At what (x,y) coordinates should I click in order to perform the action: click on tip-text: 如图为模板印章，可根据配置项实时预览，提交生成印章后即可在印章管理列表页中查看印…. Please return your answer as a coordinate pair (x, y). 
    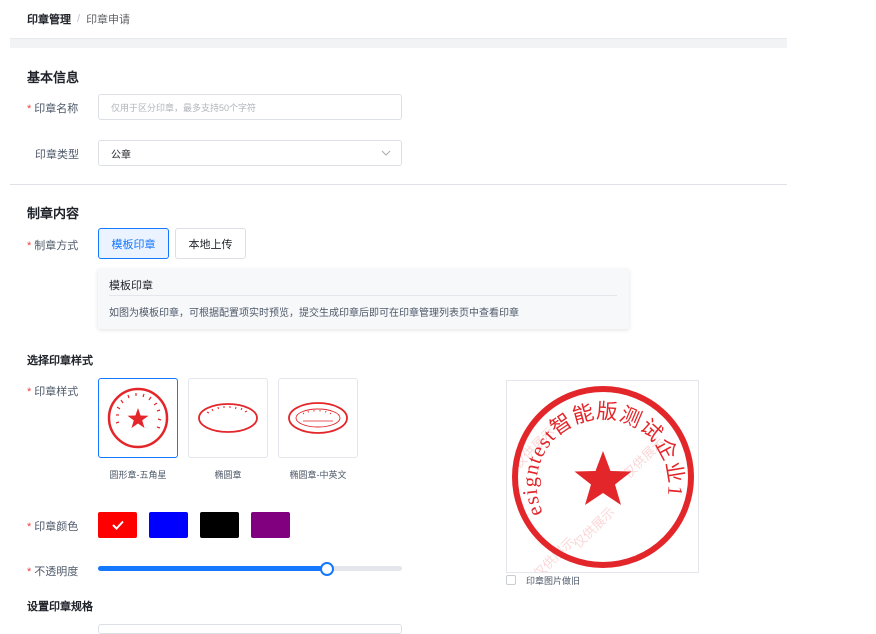
    Looking at the image, I should click on (314, 313).